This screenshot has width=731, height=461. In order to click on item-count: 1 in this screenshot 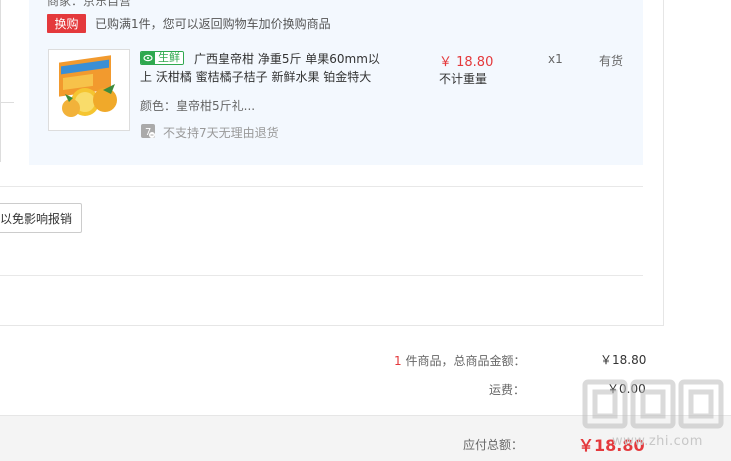, I will do `click(398, 361)`.